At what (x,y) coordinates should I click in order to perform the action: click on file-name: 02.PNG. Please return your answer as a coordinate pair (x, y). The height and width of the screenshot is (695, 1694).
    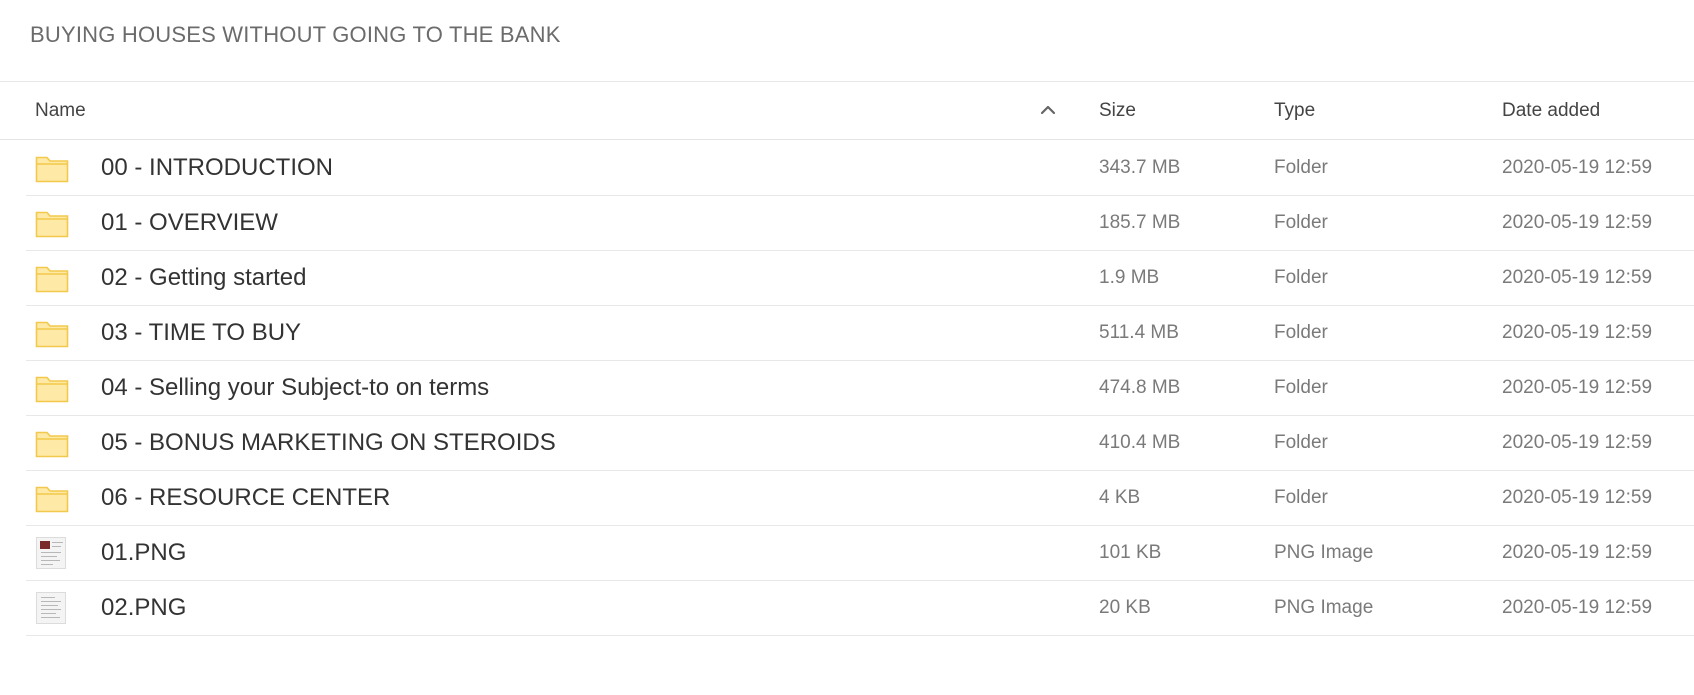
    Looking at the image, I should click on (143, 608).